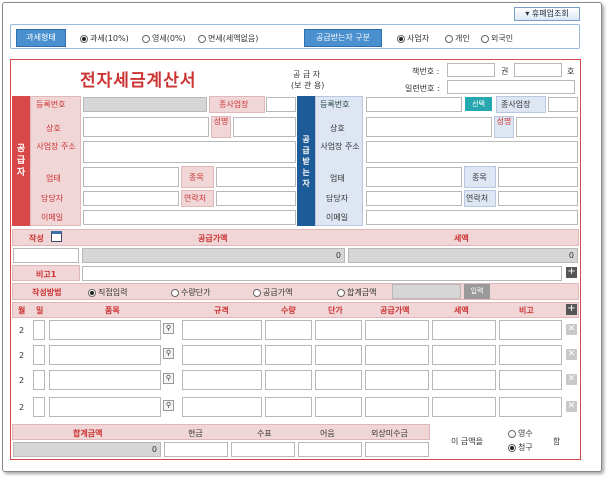 Image resolution: width=607 pixels, height=477 pixels. Describe the element at coordinates (327, 433) in the screenshot. I see `bill-label: 어음` at that location.